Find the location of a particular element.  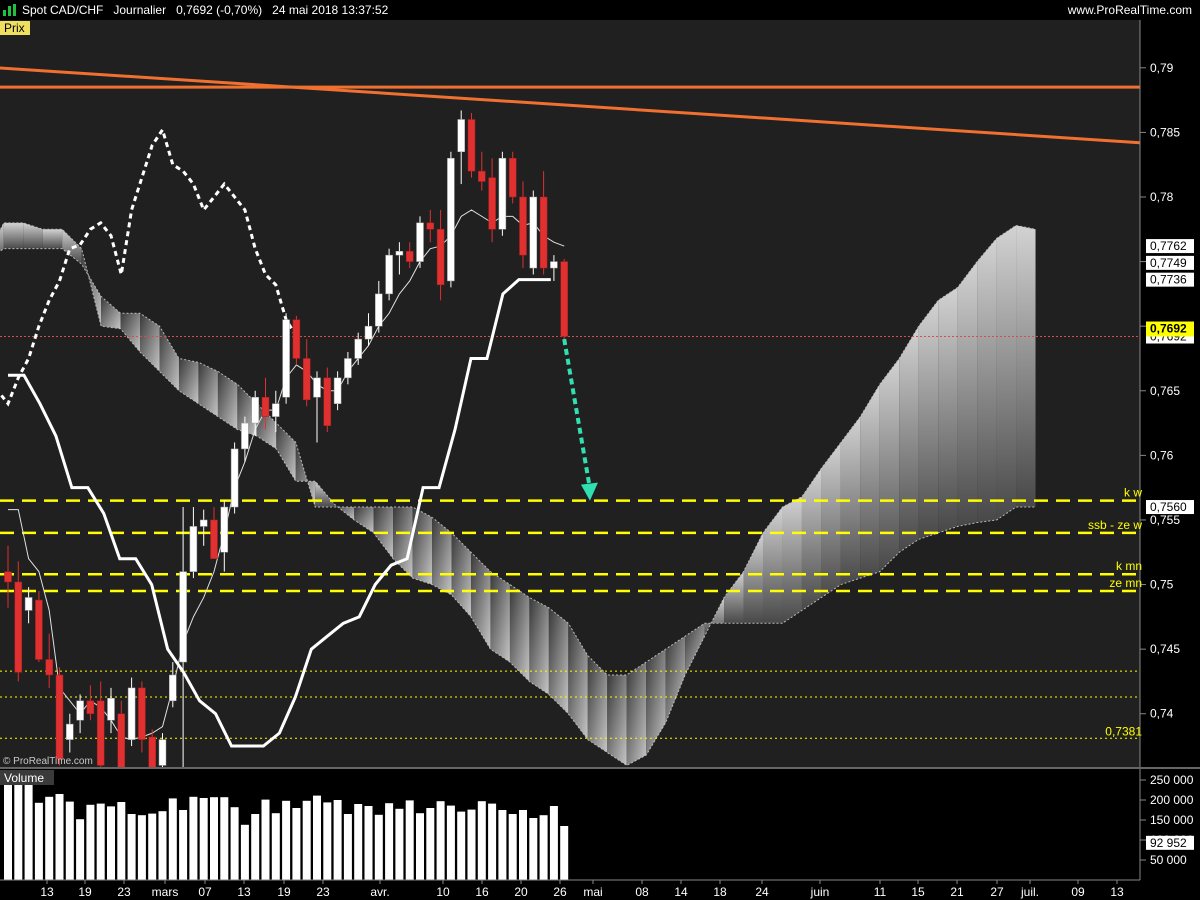

y-tick-label: 0,74 is located at coordinates (1162, 714).